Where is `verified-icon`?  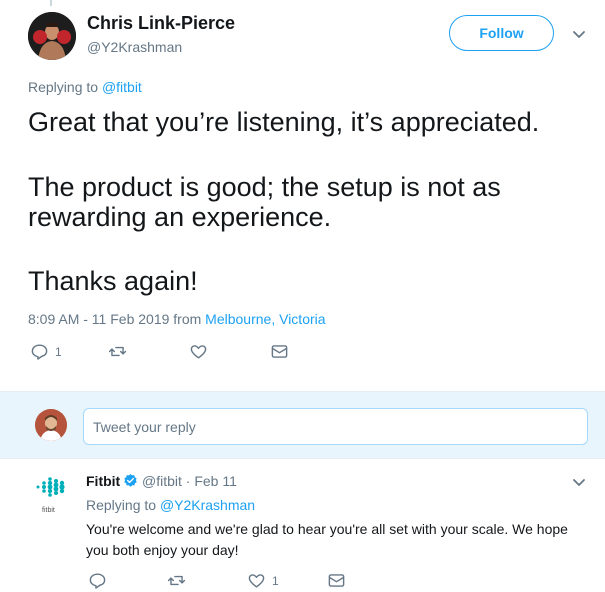
verified-icon is located at coordinates (130, 480).